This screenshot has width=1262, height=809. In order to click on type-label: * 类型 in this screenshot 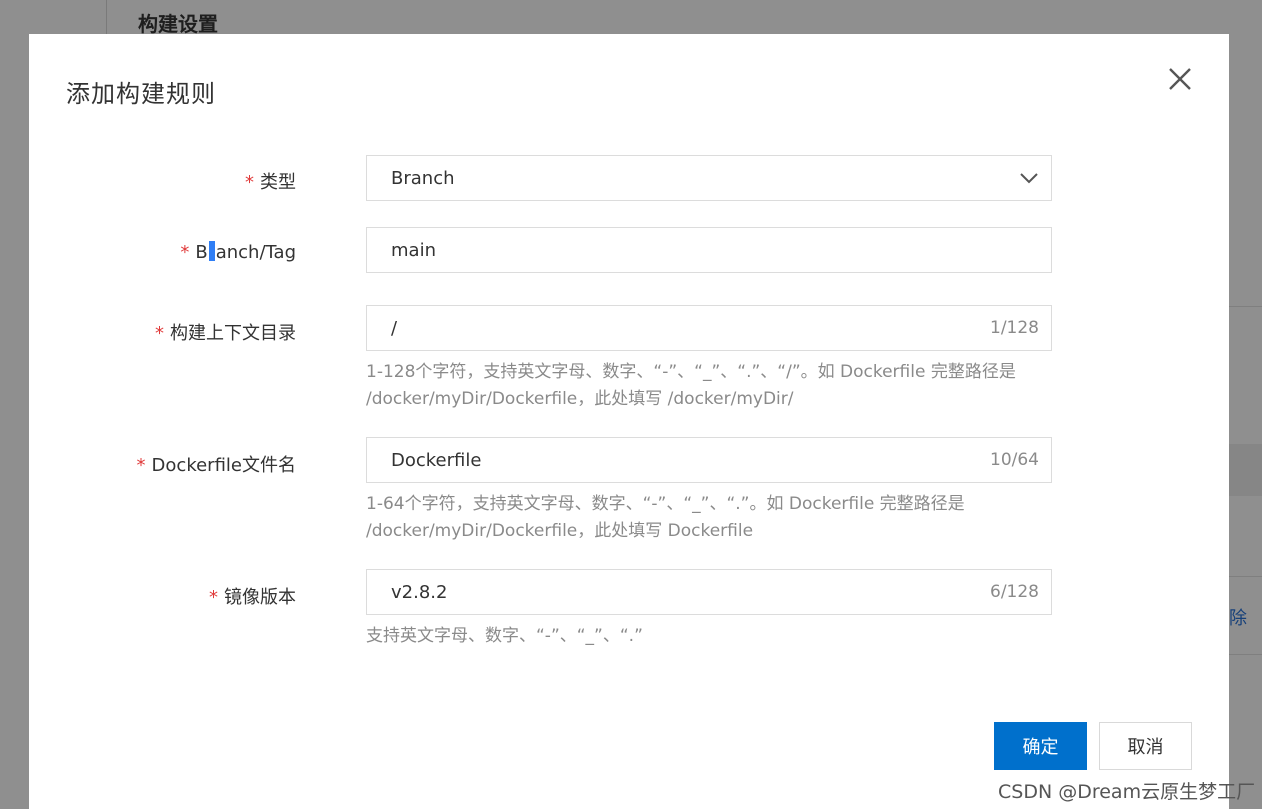, I will do `click(270, 182)`.